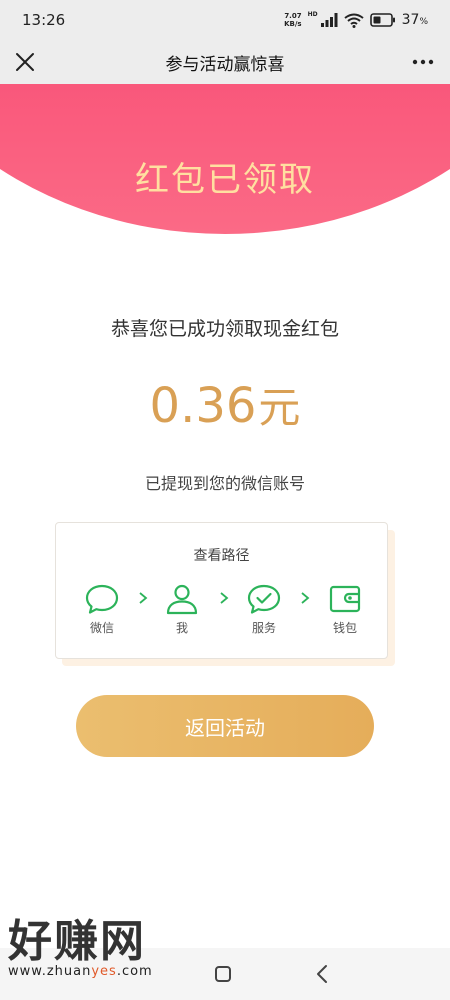  I want to click on watermark: 好赚网 www.zhuanyes.com, so click(103, 954).